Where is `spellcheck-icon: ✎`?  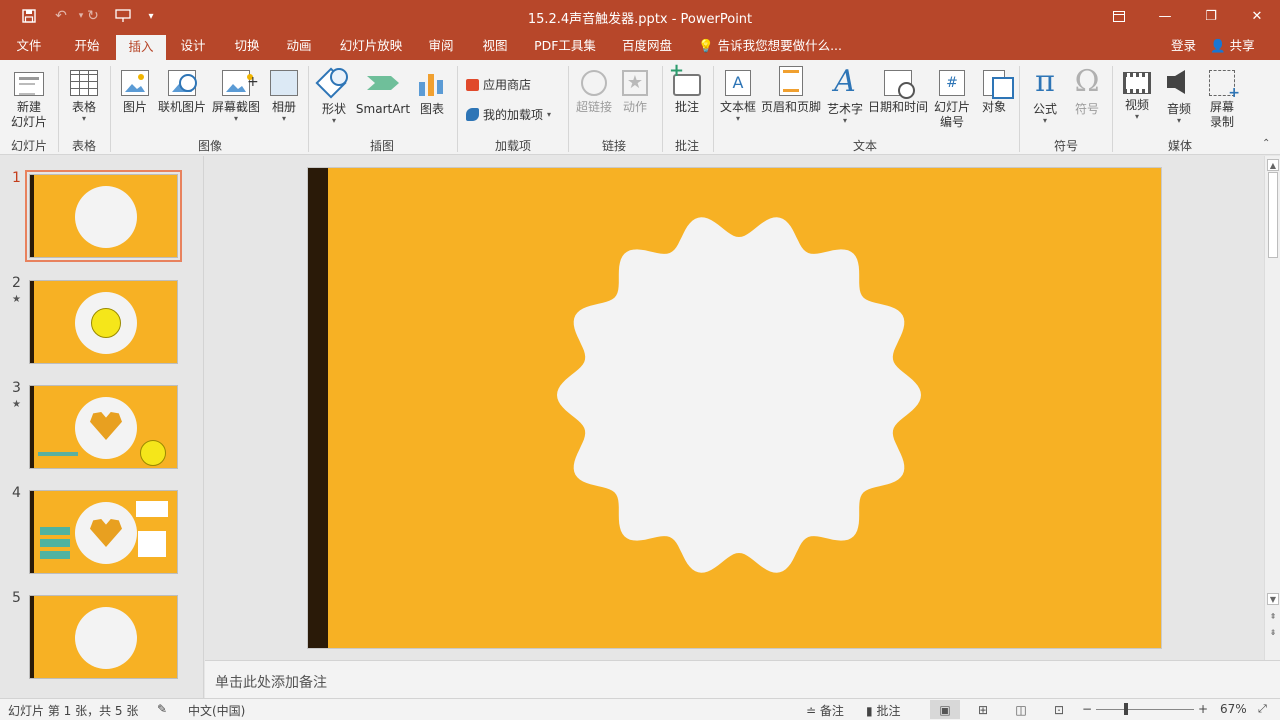
spellcheck-icon: ✎ is located at coordinates (162, 709).